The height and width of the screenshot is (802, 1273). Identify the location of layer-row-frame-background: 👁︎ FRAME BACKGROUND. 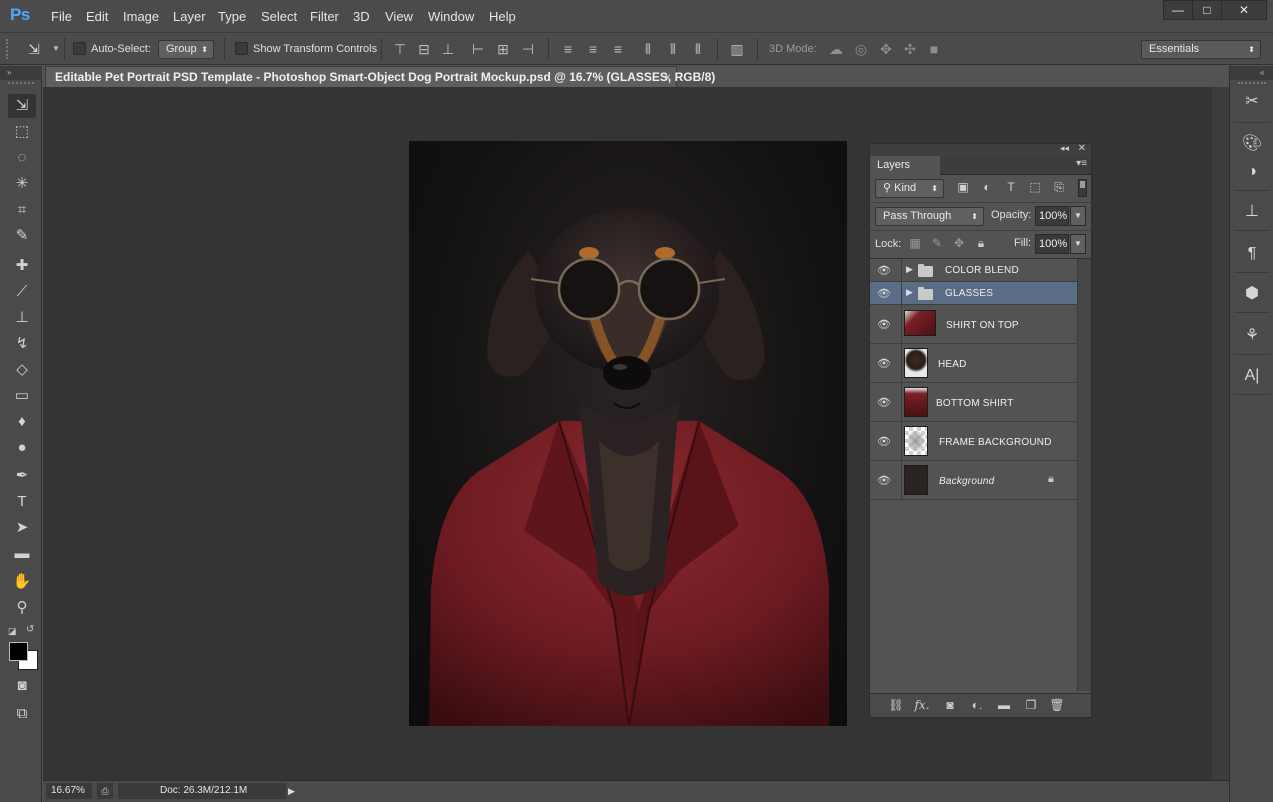
(973, 441).